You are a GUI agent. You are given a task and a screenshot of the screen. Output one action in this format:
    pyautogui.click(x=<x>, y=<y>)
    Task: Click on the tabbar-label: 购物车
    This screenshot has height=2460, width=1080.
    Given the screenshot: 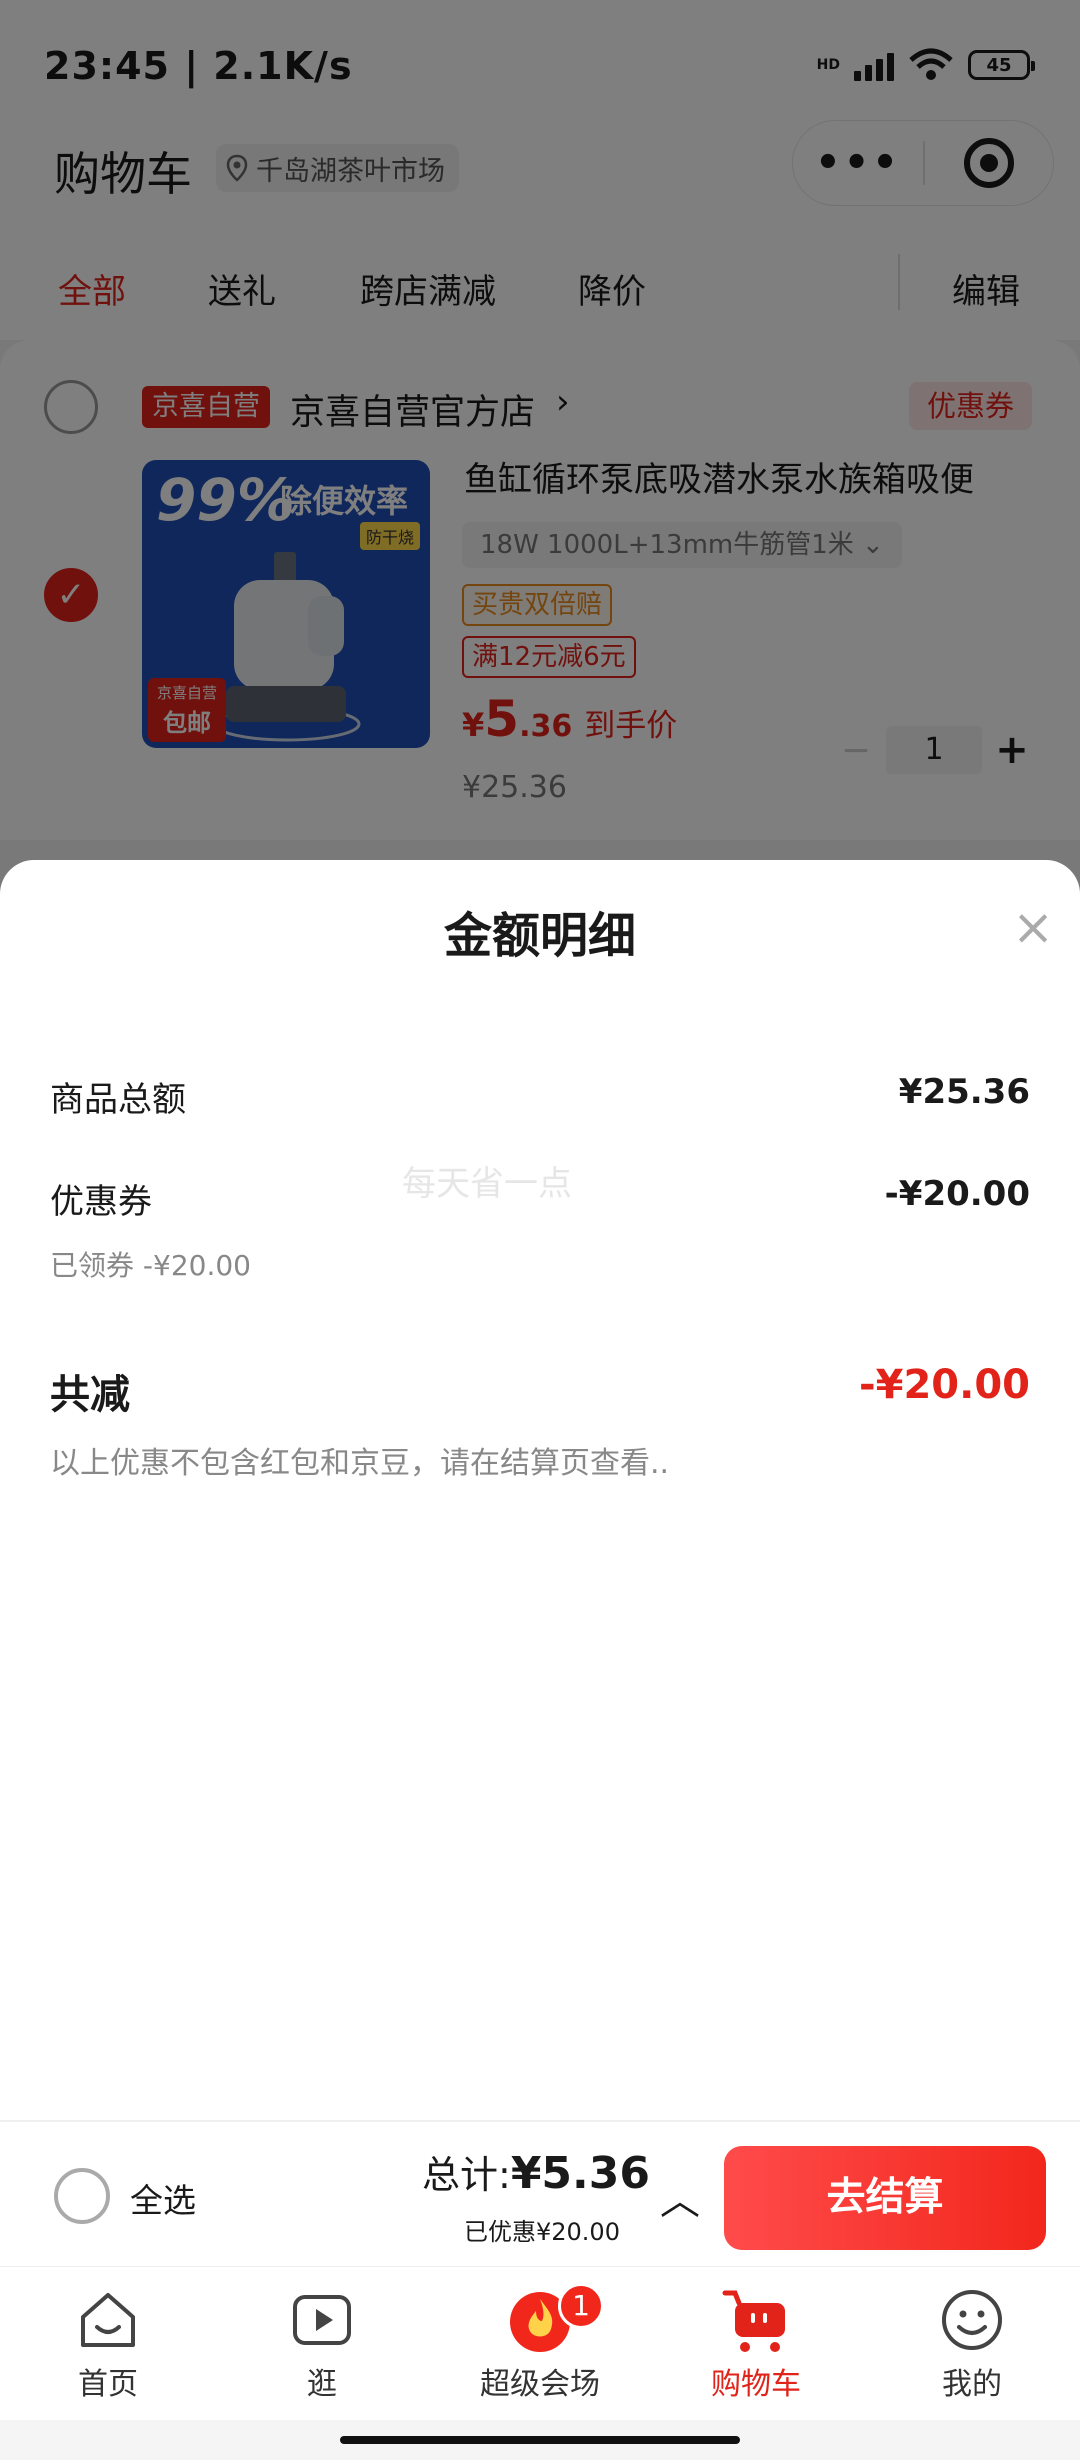 What is the action you would take?
    pyautogui.click(x=756, y=2384)
    